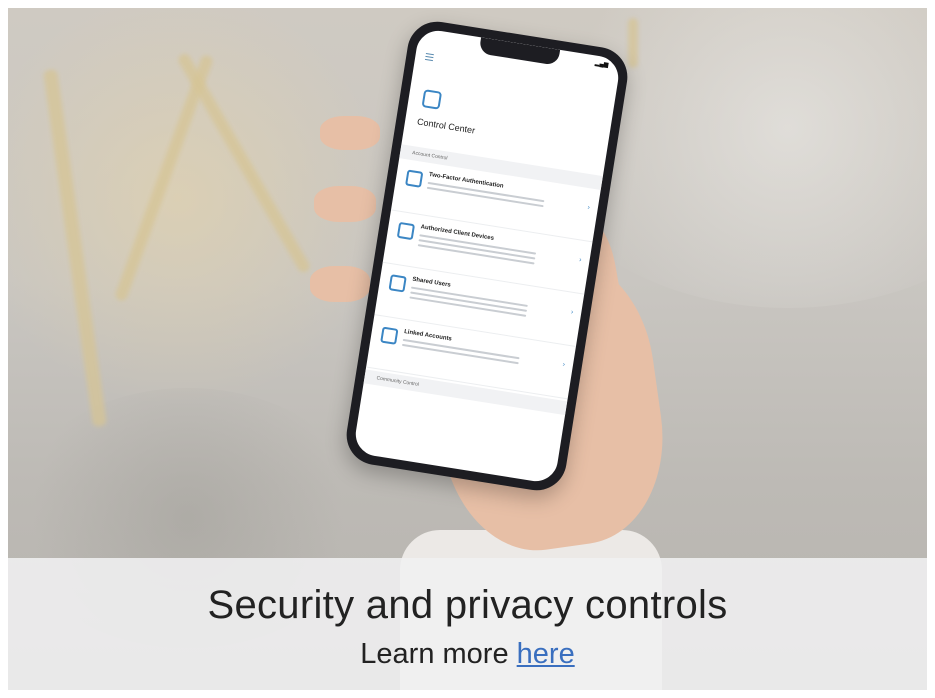 The width and height of the screenshot is (935, 698). I want to click on menu-icon, so click(429, 57).